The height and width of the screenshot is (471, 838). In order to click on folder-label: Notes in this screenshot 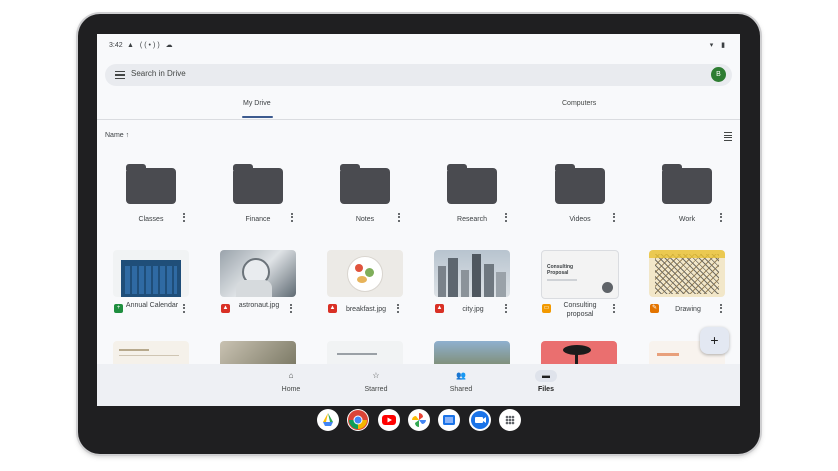, I will do `click(365, 219)`.